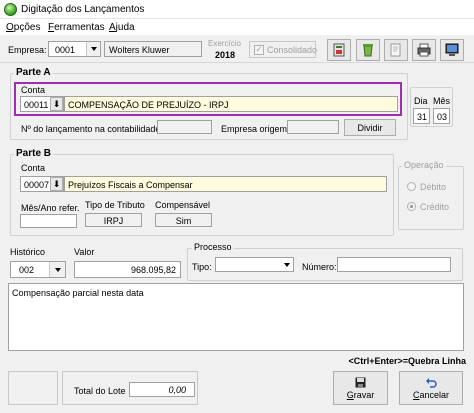 This screenshot has height=413, width=474. Describe the element at coordinates (407, 361) in the screenshot. I see `shortcut-hint: <Ctrl+Enter>=Quebra Linha` at that location.